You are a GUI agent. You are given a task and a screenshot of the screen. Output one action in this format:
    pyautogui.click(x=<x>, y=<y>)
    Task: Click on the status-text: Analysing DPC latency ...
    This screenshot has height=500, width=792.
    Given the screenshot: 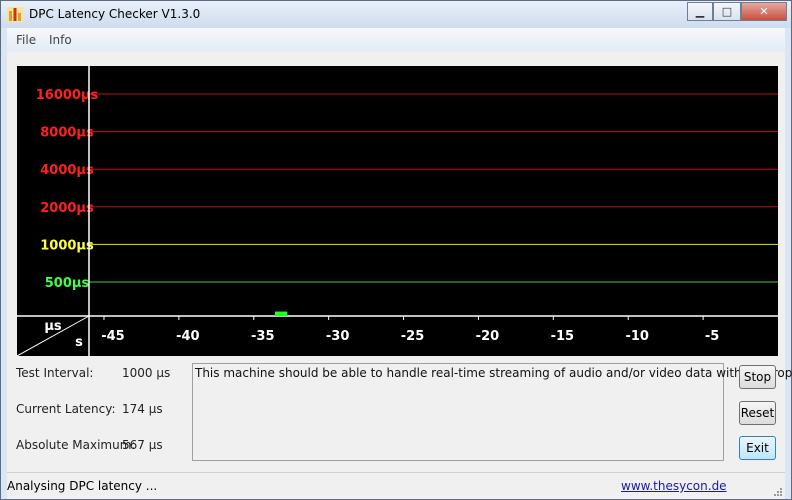 What is the action you would take?
    pyautogui.click(x=82, y=486)
    